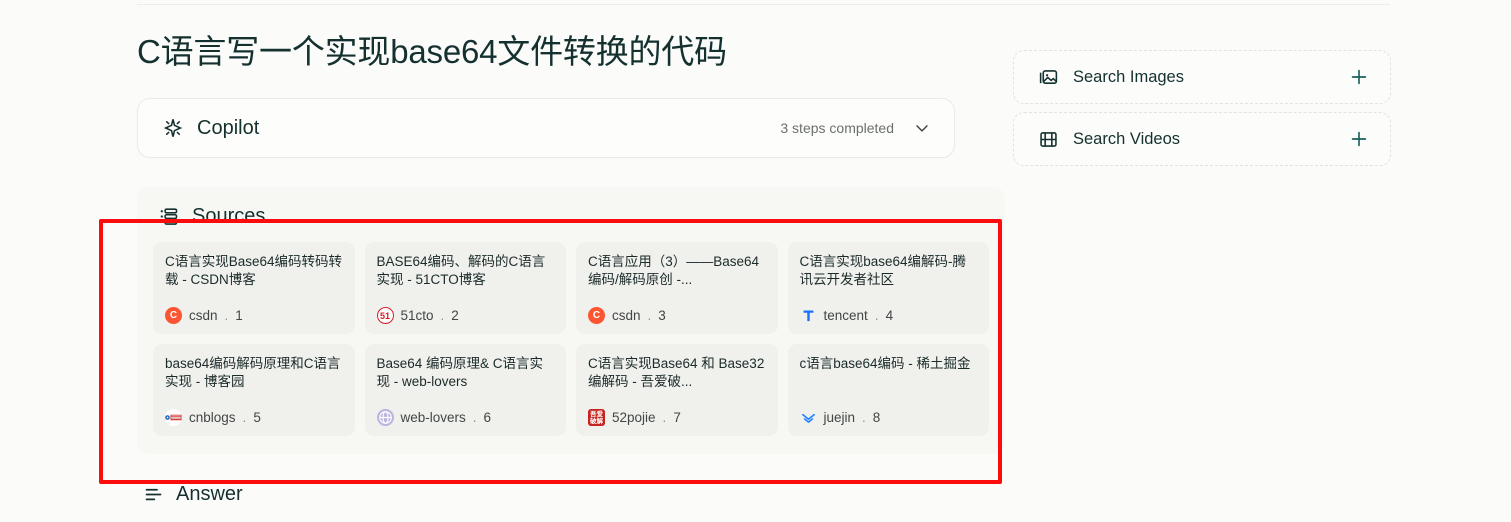 The height and width of the screenshot is (522, 1511). Describe the element at coordinates (487, 417) in the screenshot. I see `source-number: 6` at that location.